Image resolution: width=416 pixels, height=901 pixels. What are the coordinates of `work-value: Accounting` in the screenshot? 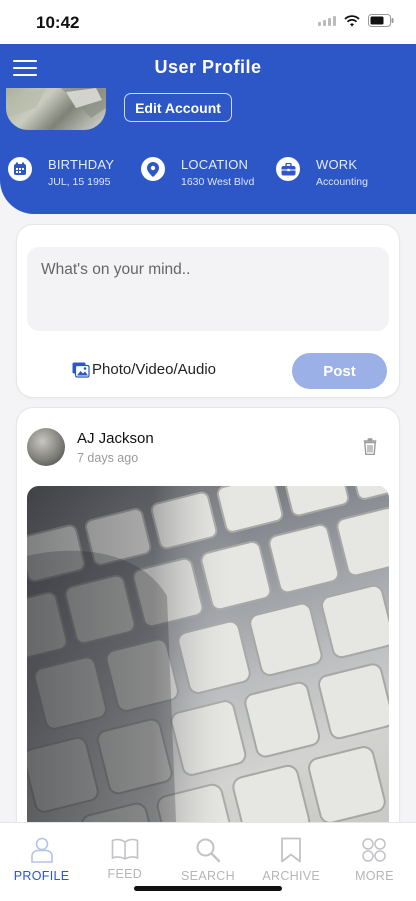 It's located at (342, 182).